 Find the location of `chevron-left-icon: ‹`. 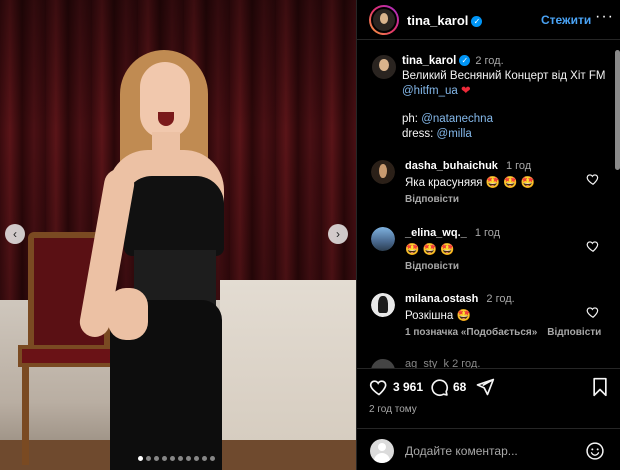

chevron-left-icon: ‹ is located at coordinates (15, 234).